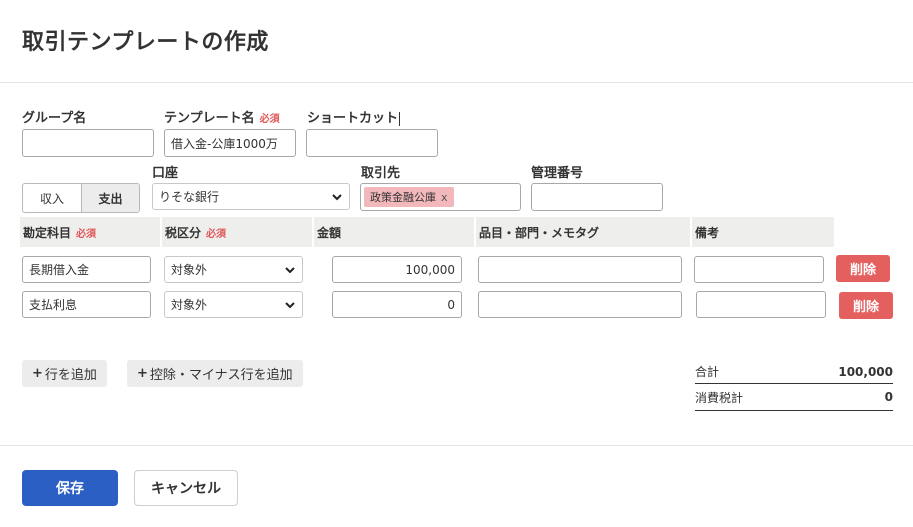 The width and height of the screenshot is (913, 527). I want to click on group-name-input, so click(88, 143).